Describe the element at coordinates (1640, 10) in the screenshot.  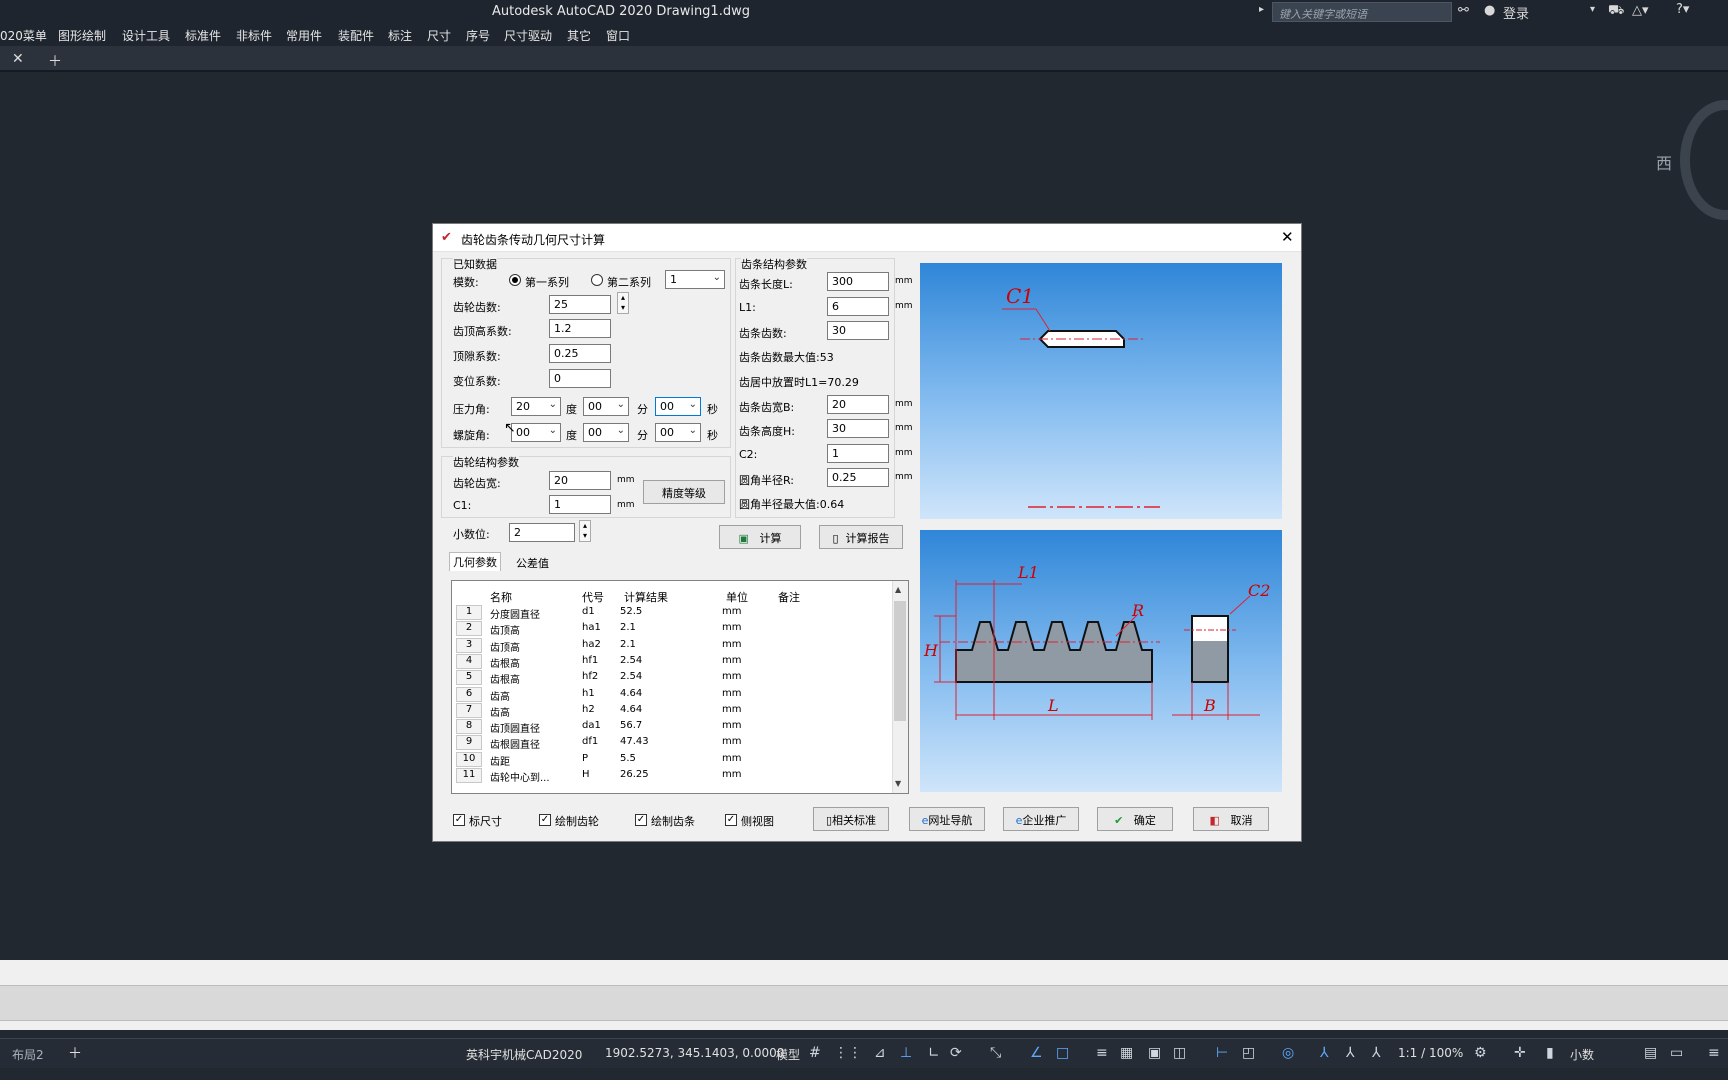
I see `a360-icon: △▾` at that location.